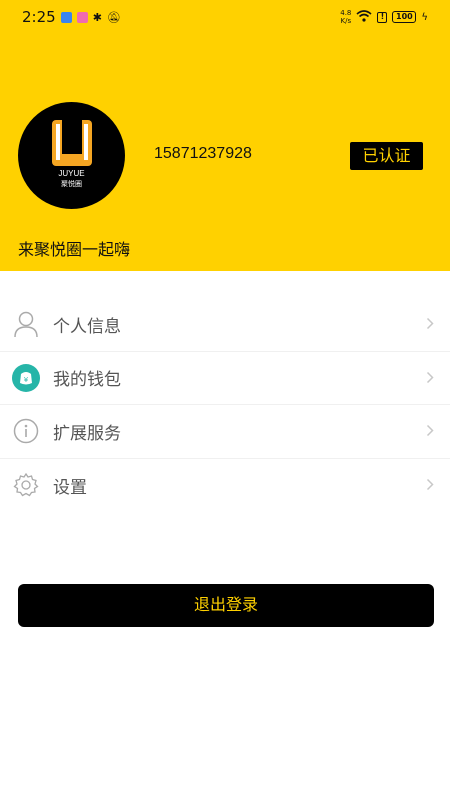 The width and height of the screenshot is (450, 800). Describe the element at coordinates (71, 183) in the screenshot. I see `svg-text: 聚悦圈` at that location.